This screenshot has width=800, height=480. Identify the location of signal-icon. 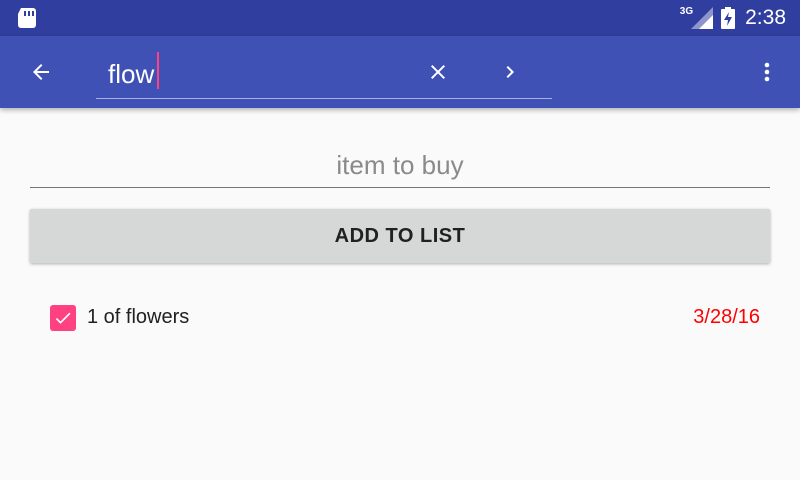
(702, 18).